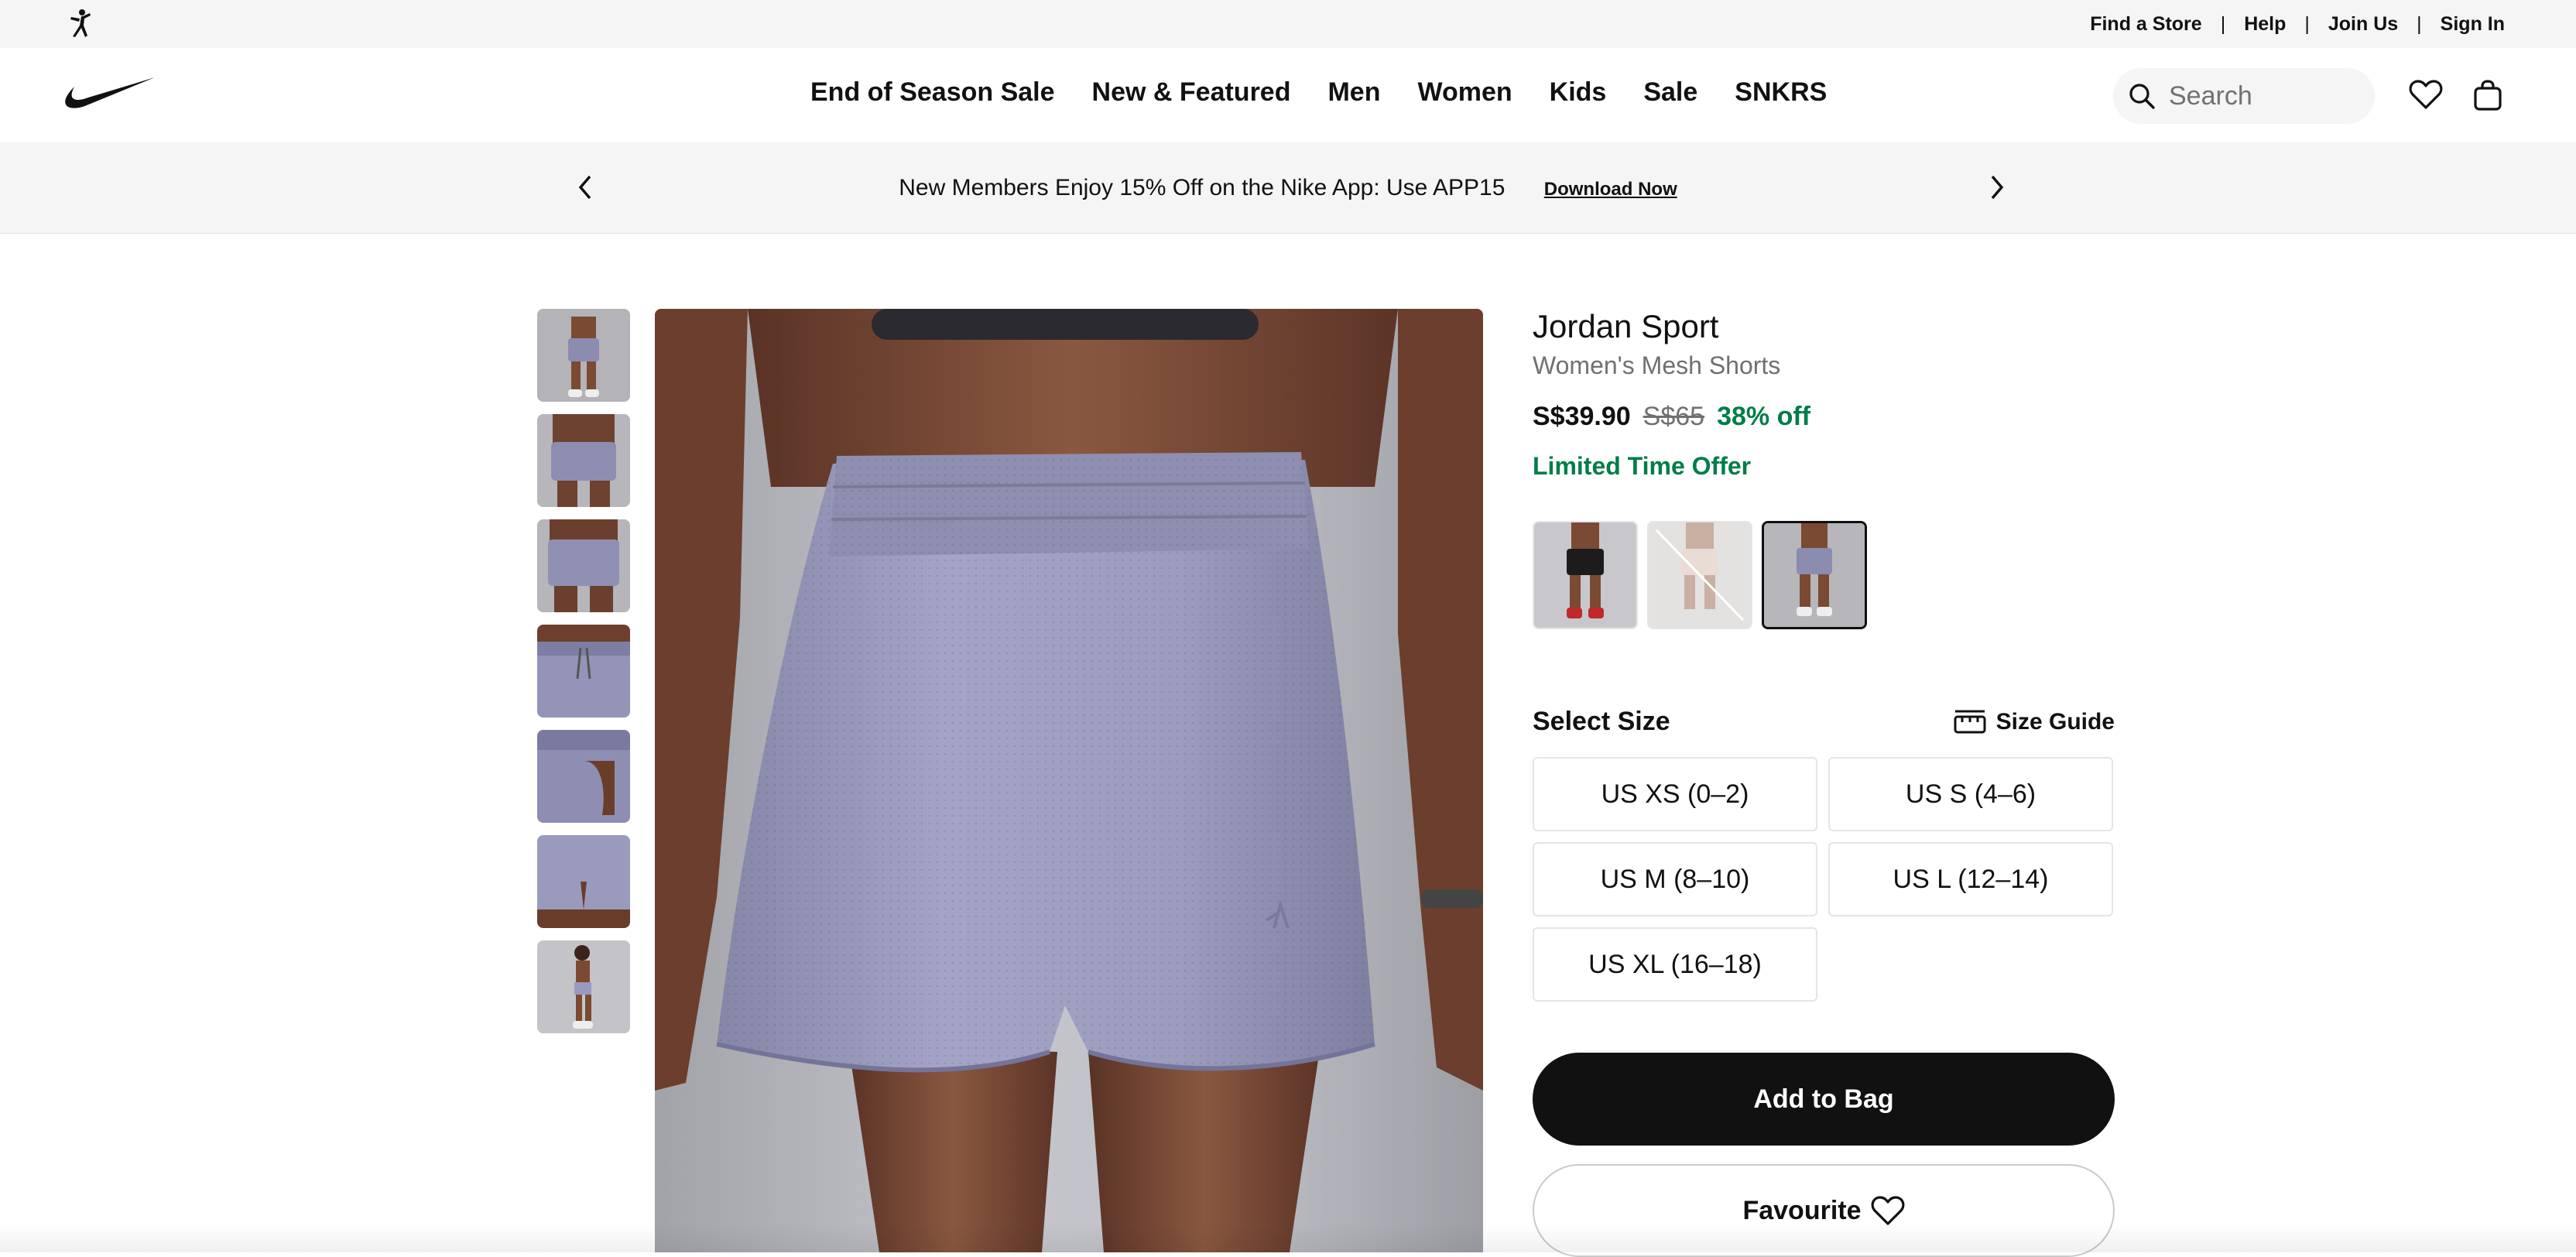  I want to click on select-size-label: Select Size, so click(1602, 721).